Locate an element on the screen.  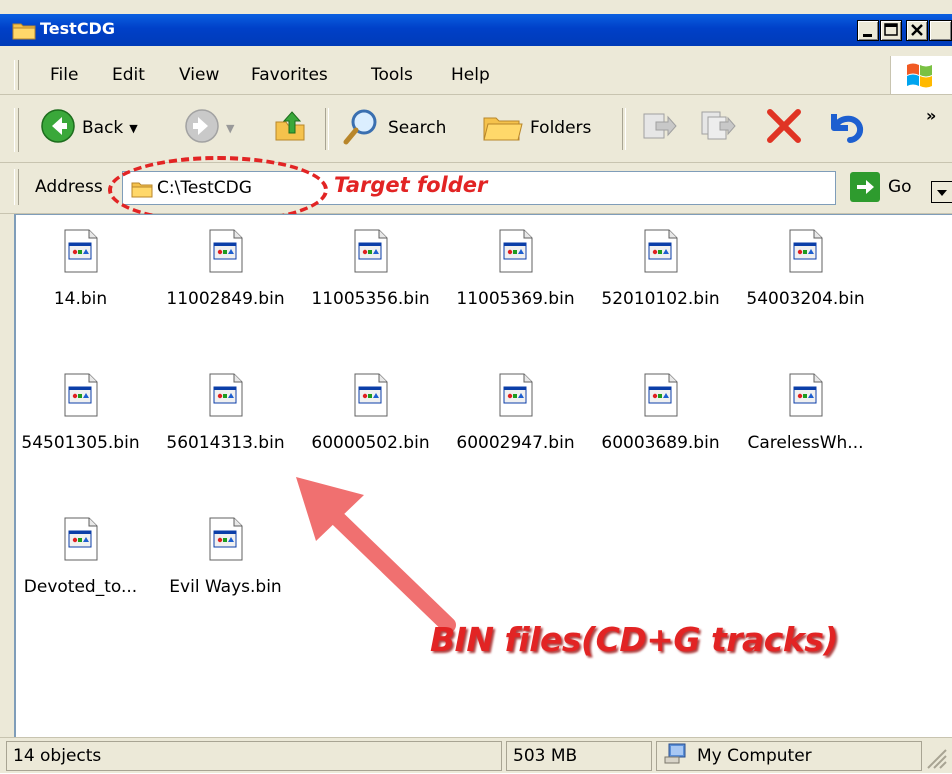
address-label: Address is located at coordinates (69, 187).